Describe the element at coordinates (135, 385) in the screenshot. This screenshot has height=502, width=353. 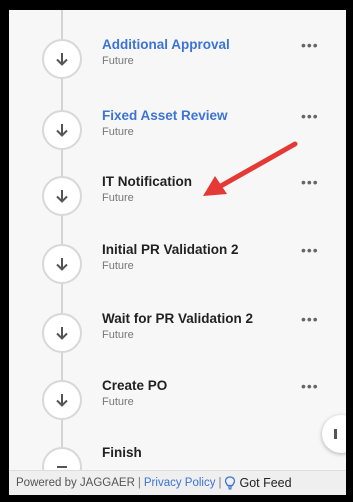
I see `step-title: Create PO` at that location.